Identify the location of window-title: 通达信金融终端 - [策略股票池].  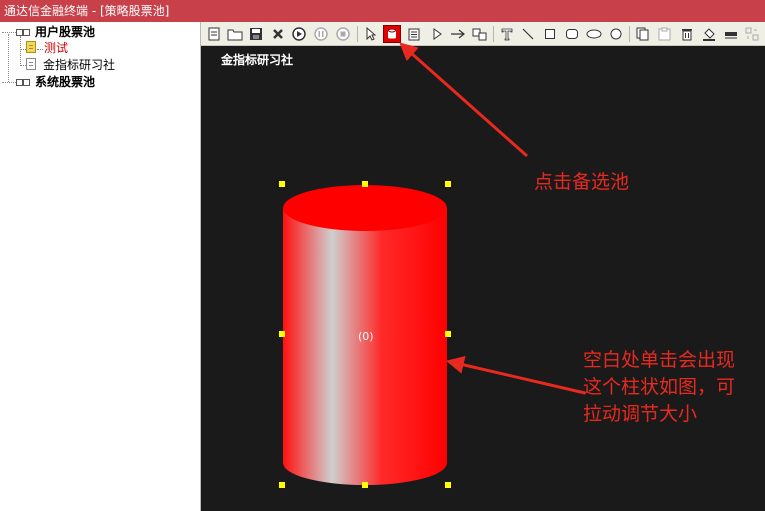
(87, 11).